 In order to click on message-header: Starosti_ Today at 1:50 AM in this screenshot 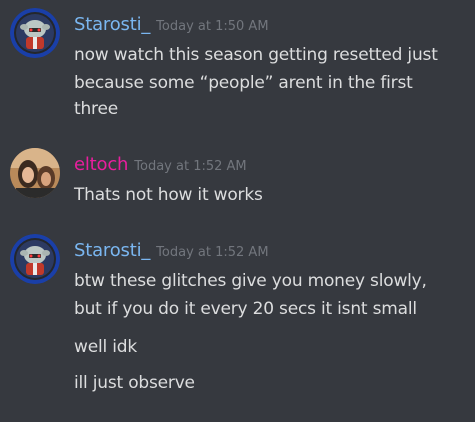, I will do `click(171, 24)`.